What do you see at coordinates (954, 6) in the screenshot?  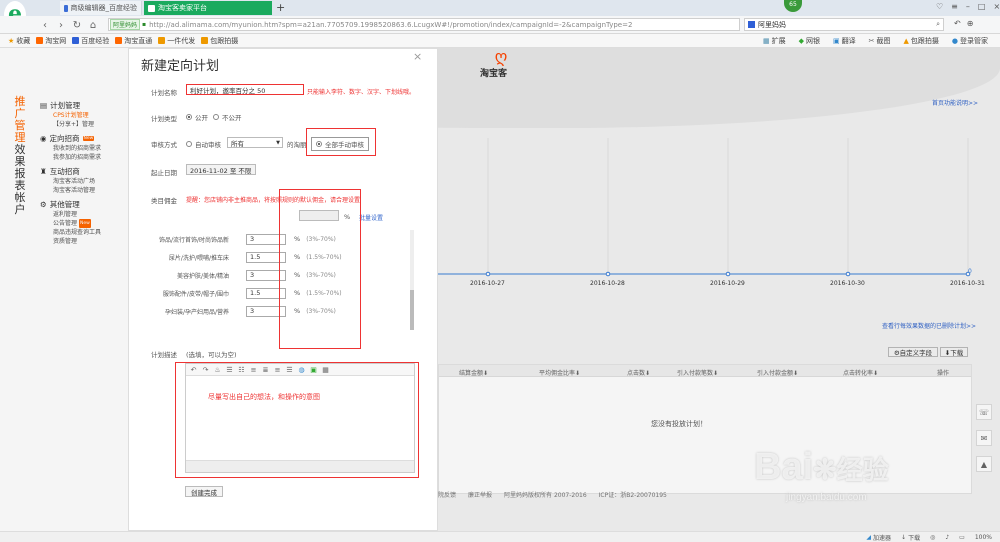 I see `menu-icon: ≡` at bounding box center [954, 6].